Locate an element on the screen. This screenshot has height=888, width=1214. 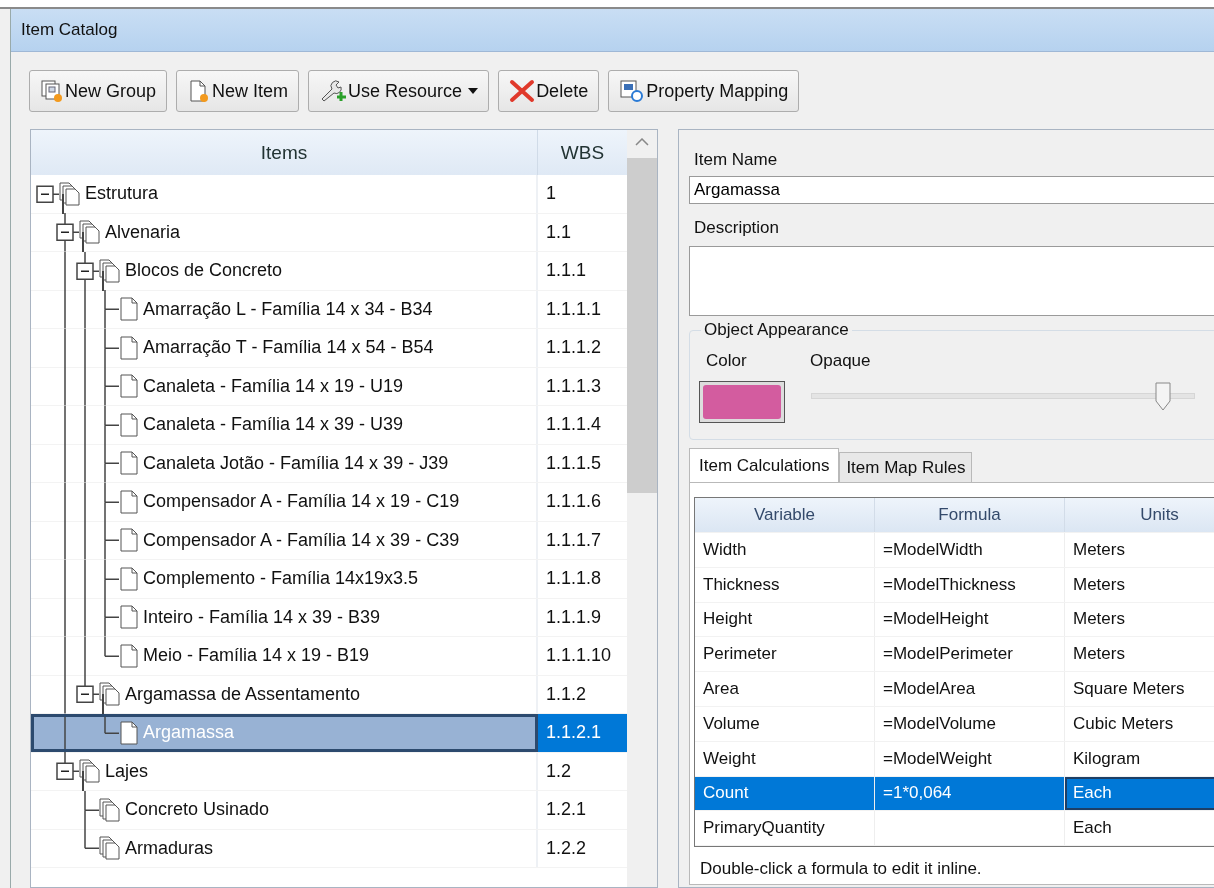
slider-thumb is located at coordinates (1163, 397).